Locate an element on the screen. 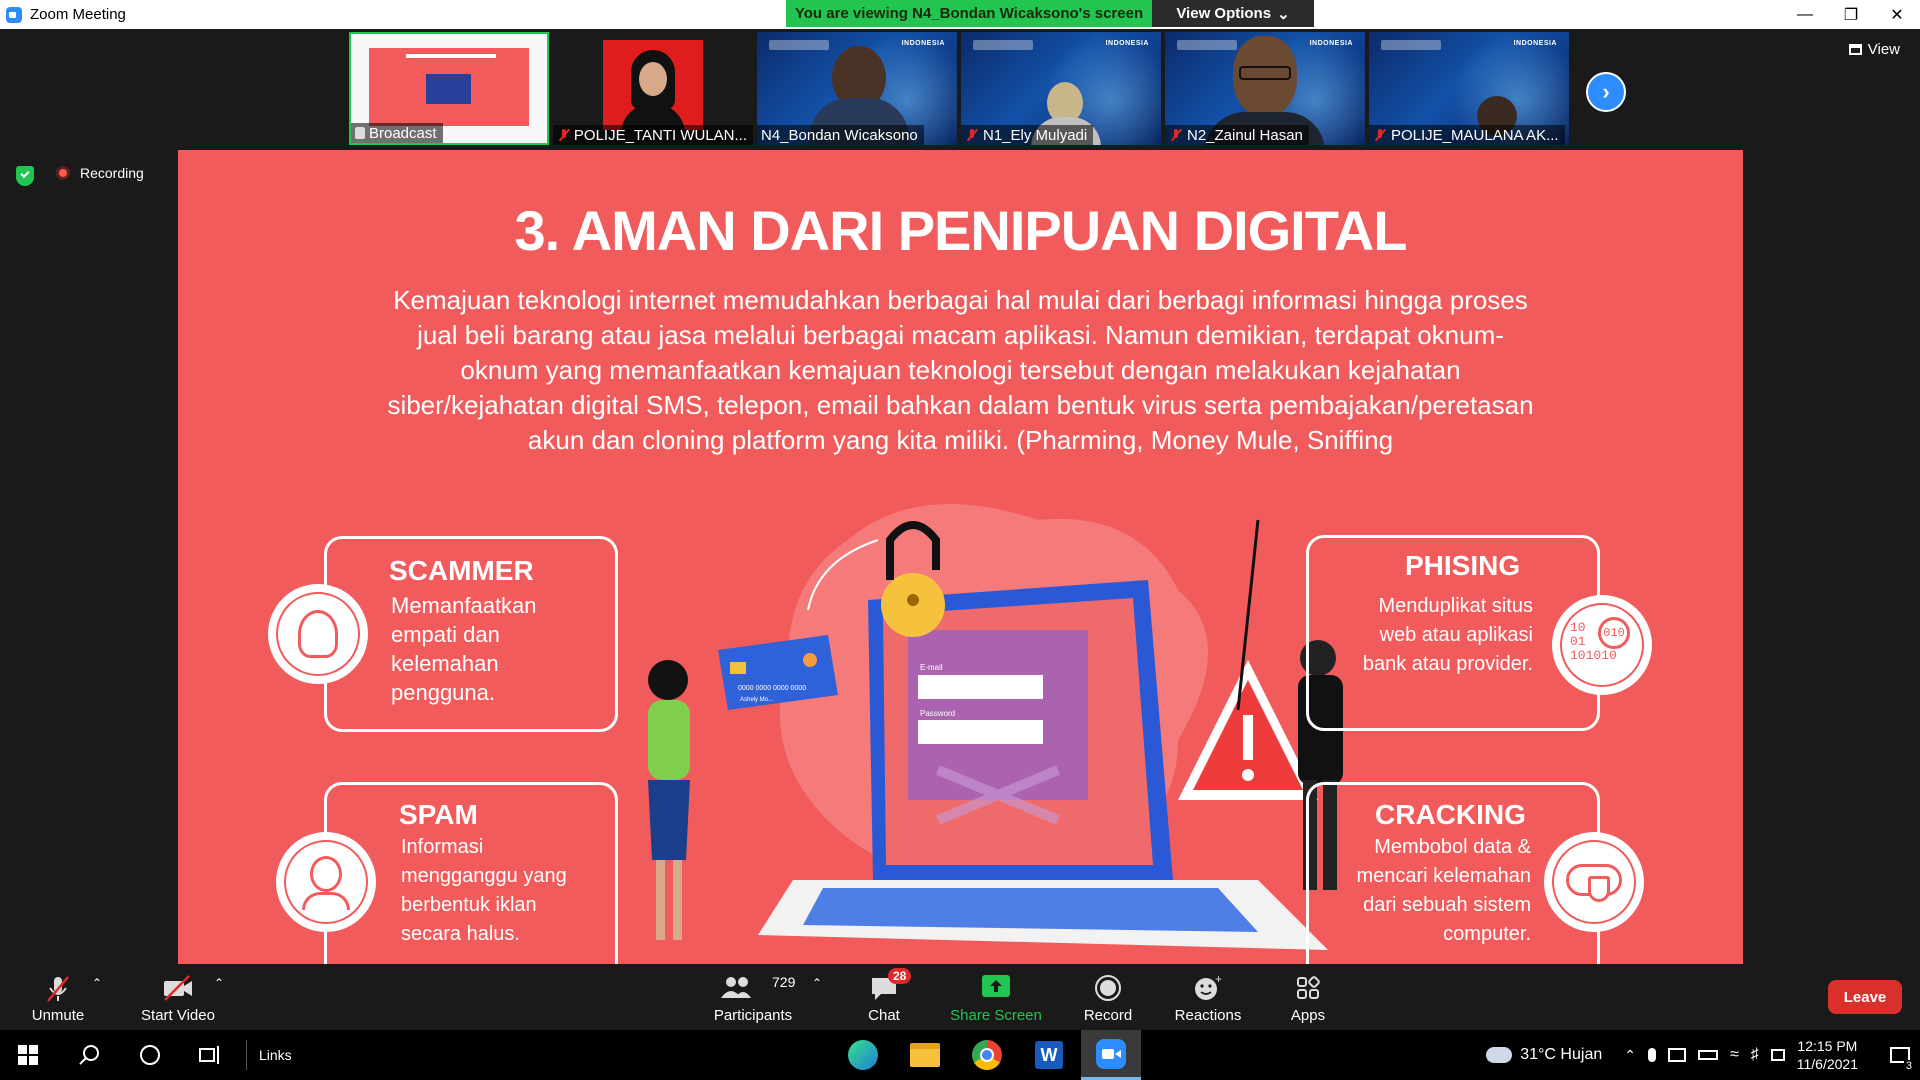  restore-button: ❐ is located at coordinates (1851, 14).